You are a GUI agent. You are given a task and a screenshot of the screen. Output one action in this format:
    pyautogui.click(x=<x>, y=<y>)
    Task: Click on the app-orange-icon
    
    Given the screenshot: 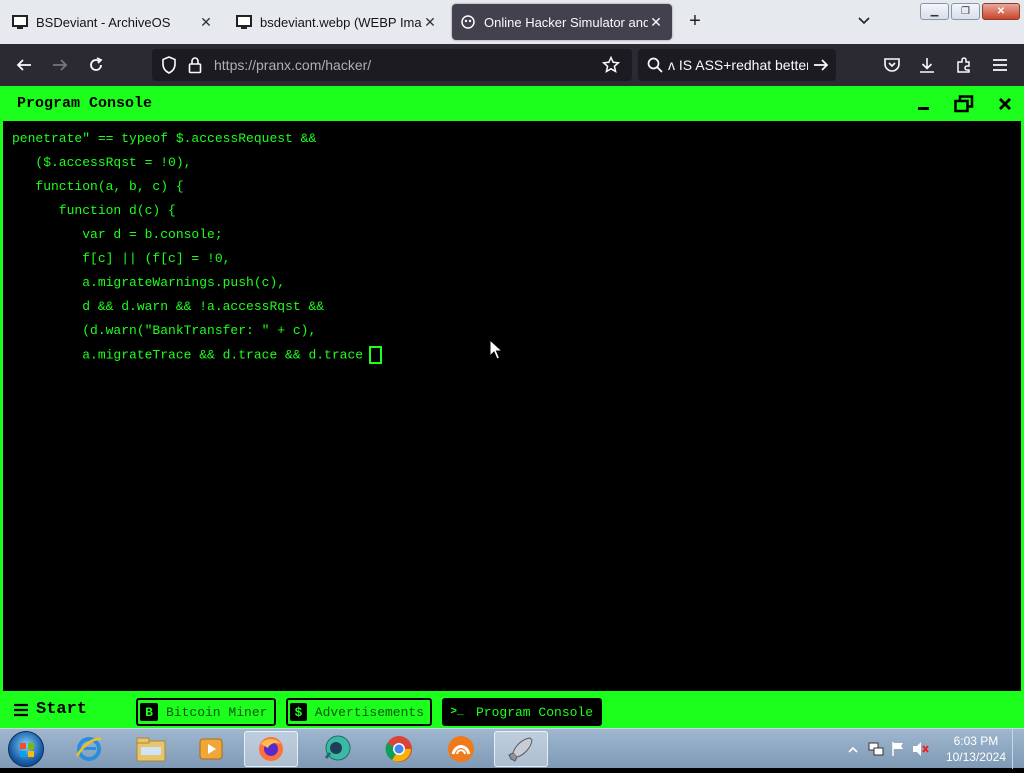 What is the action you would take?
    pyautogui.click(x=461, y=749)
    